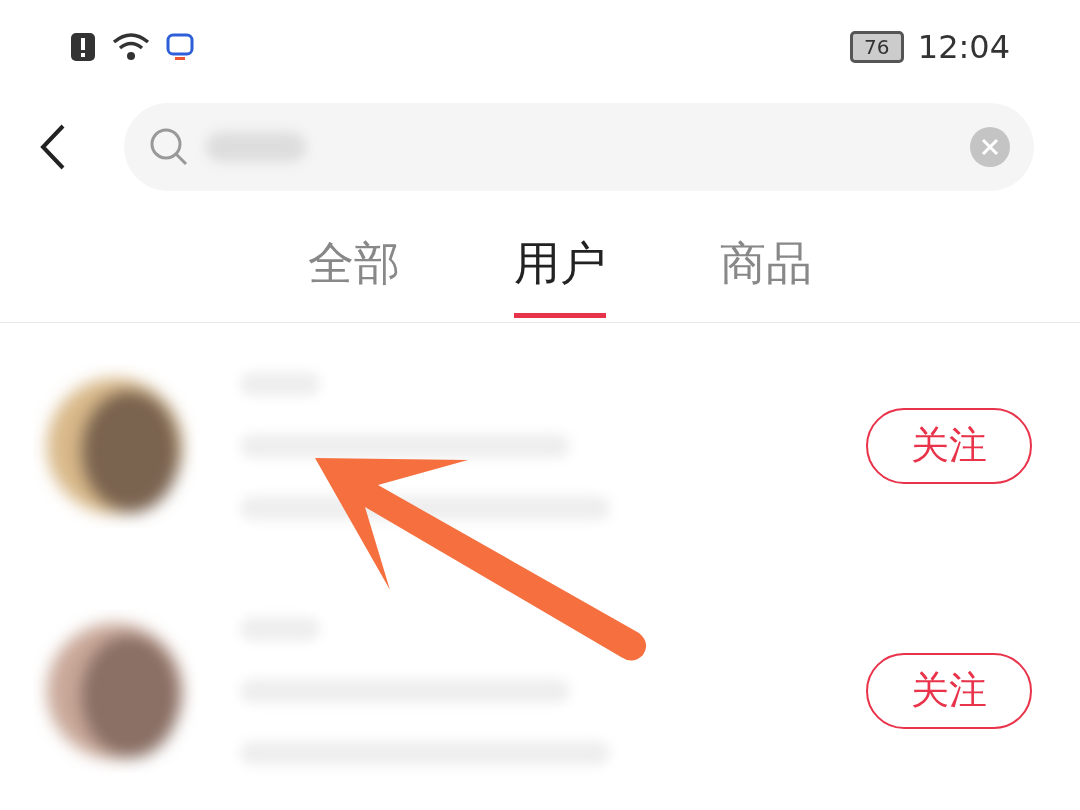 This screenshot has height=810, width=1080. I want to click on clear-icon, so click(990, 147).